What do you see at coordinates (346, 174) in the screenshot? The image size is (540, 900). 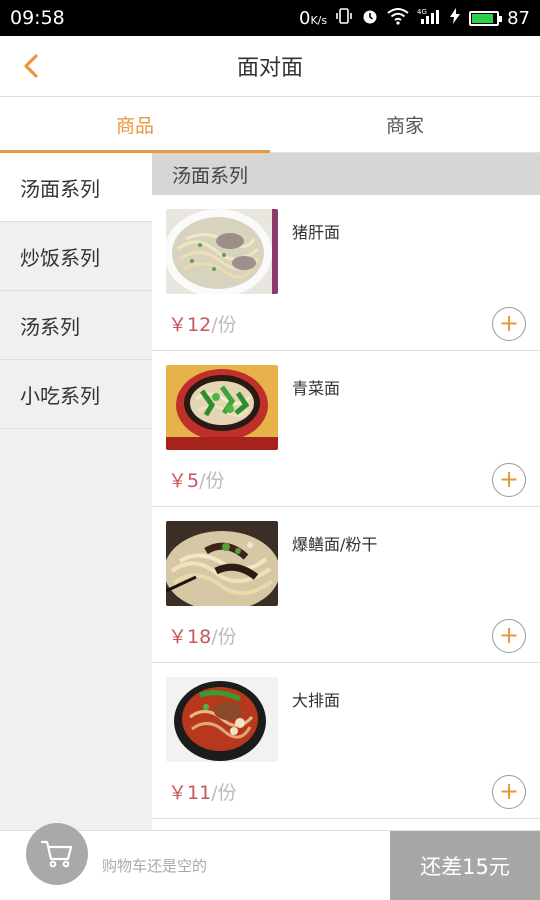 I see `section-header: 汤面系列` at bounding box center [346, 174].